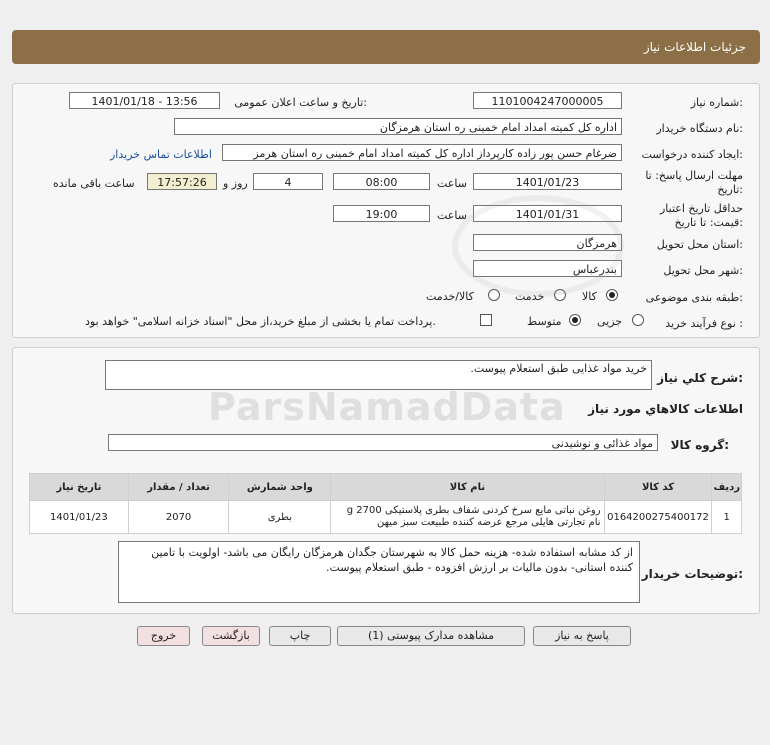 The width and height of the screenshot is (770, 745). What do you see at coordinates (658, 517) in the screenshot?
I see `cell-code: 0164200275400172` at bounding box center [658, 517].